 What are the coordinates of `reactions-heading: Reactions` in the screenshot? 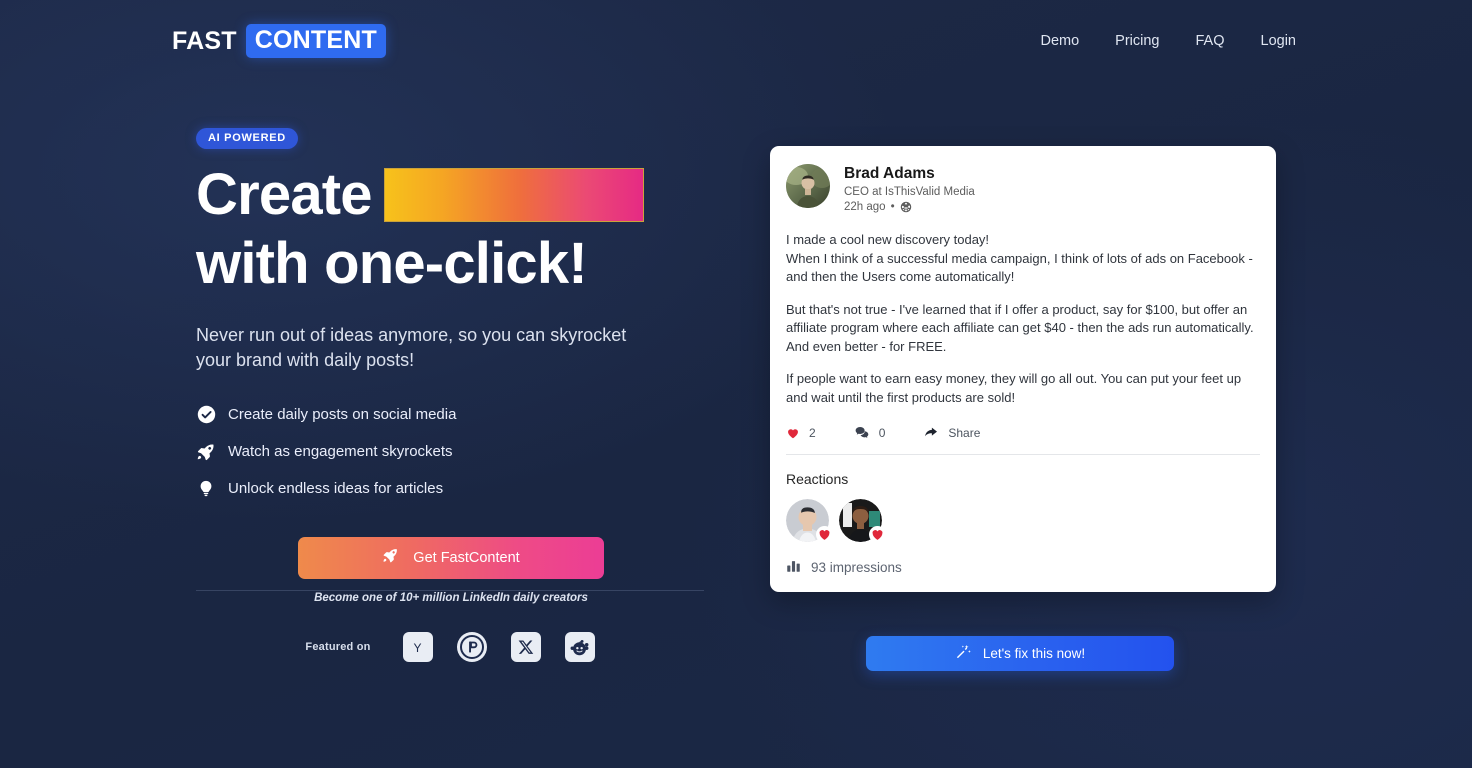 It's located at (817, 479).